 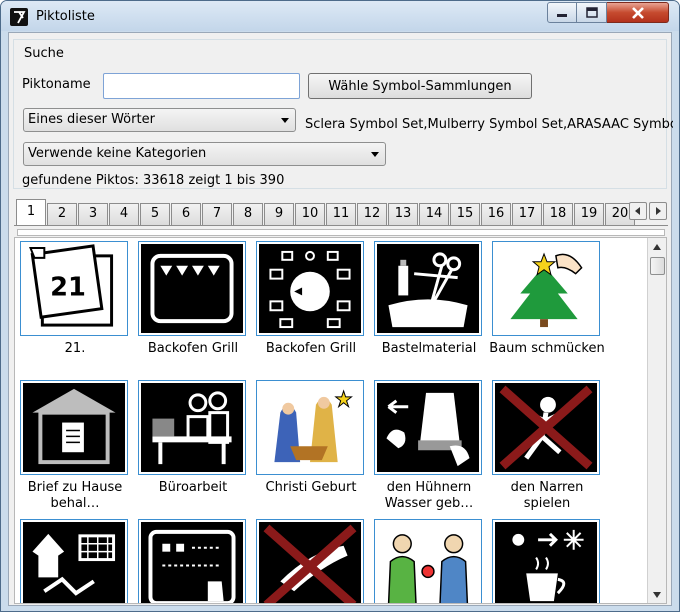 I want to click on pictogram-tile: 21 21., so click(x=75, y=299).